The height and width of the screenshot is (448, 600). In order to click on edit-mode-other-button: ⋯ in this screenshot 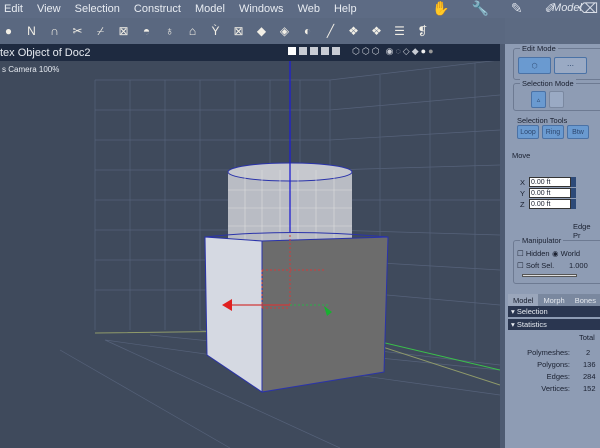, I will do `click(570, 65)`.